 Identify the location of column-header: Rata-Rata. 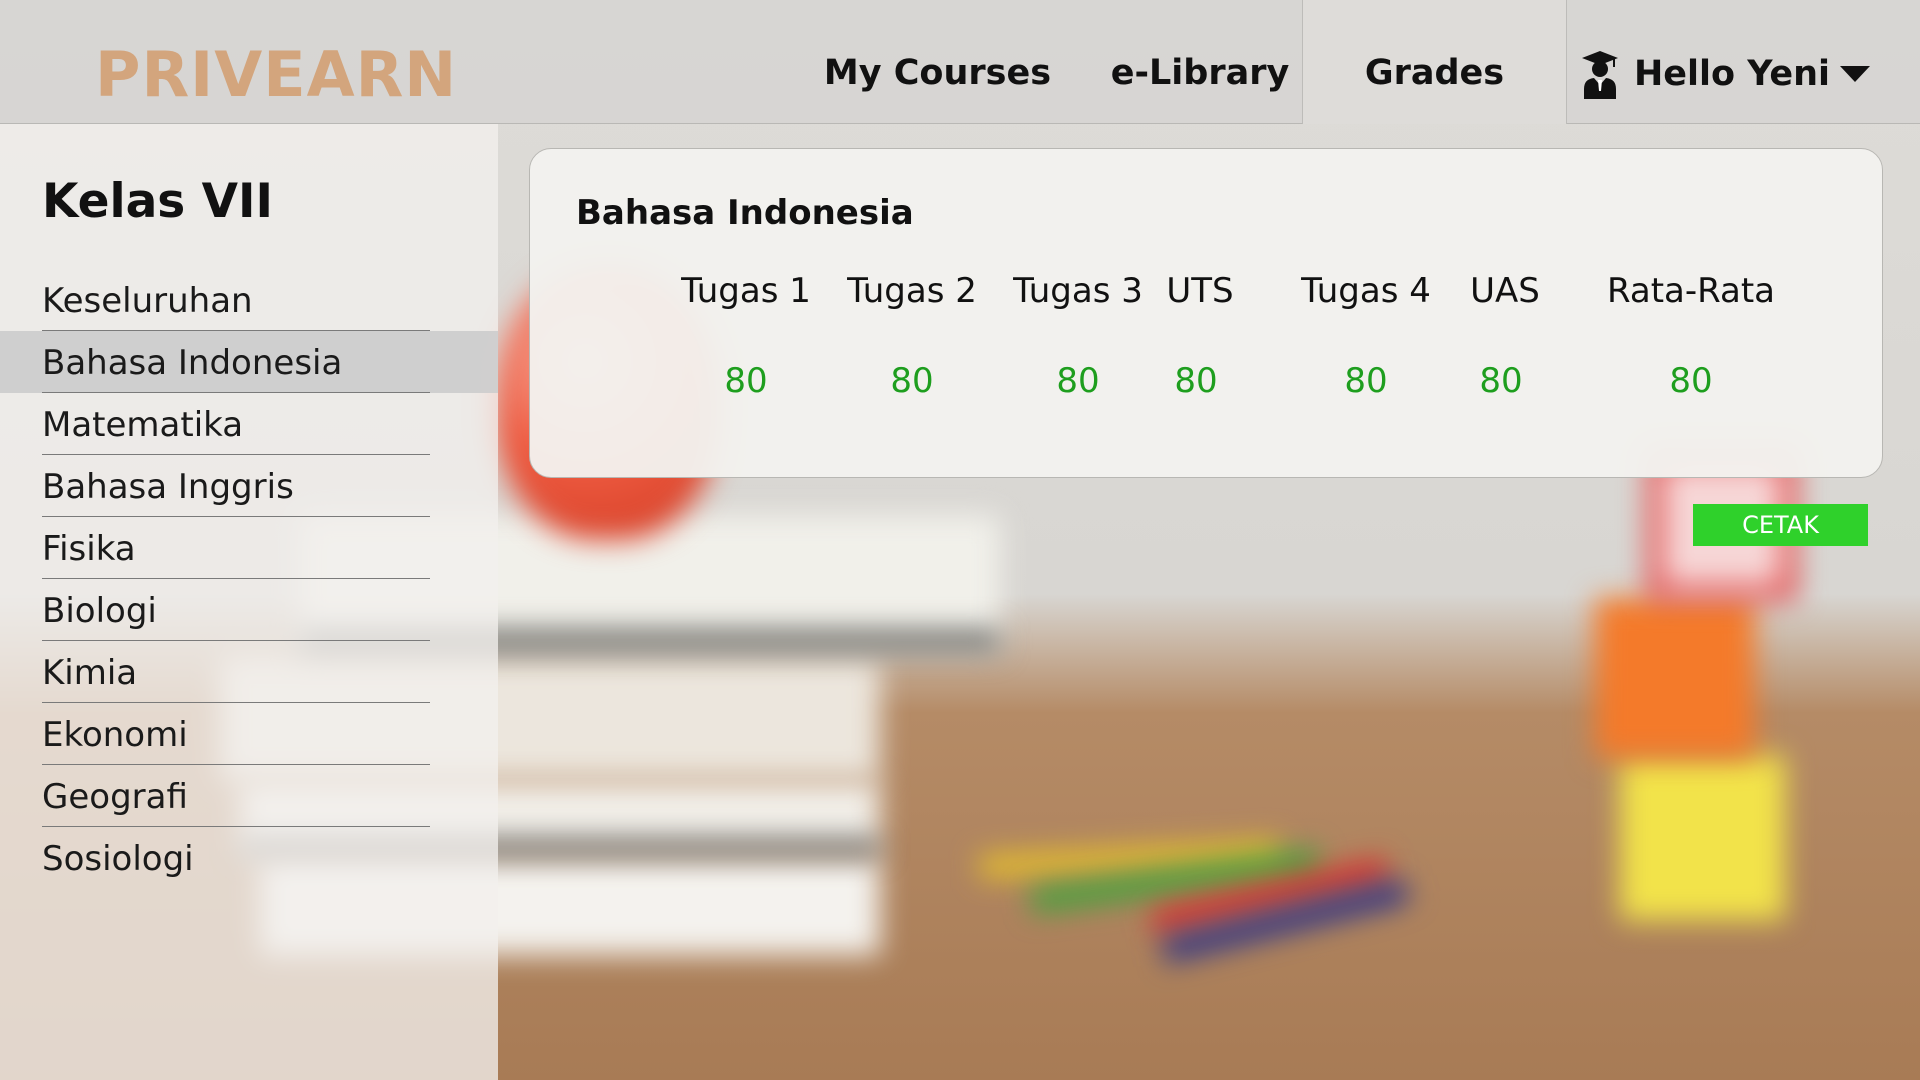
(1691, 291).